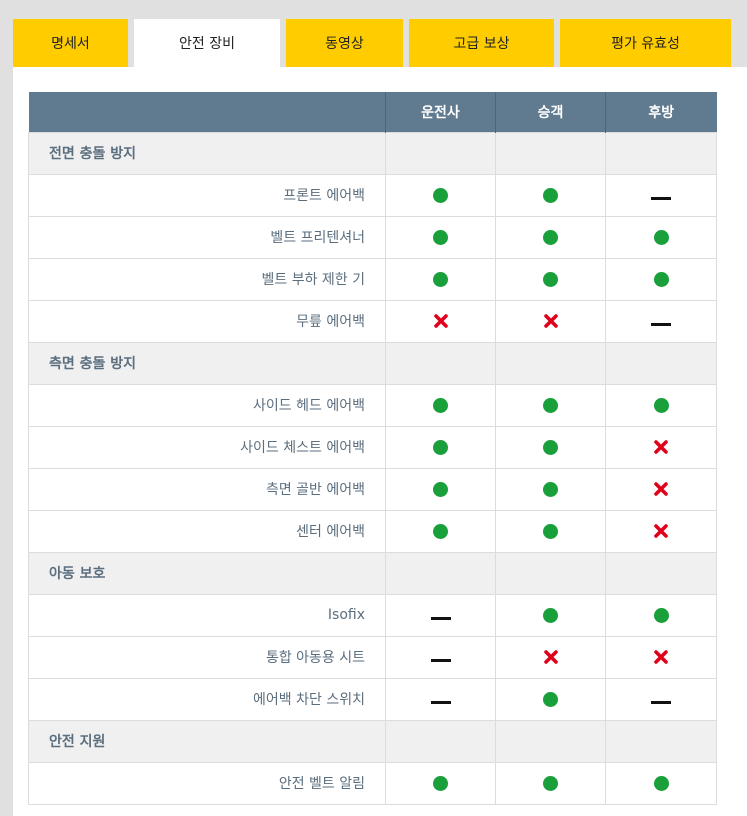 The height and width of the screenshot is (816, 747). I want to click on table-row: Isofix, so click(372, 615).